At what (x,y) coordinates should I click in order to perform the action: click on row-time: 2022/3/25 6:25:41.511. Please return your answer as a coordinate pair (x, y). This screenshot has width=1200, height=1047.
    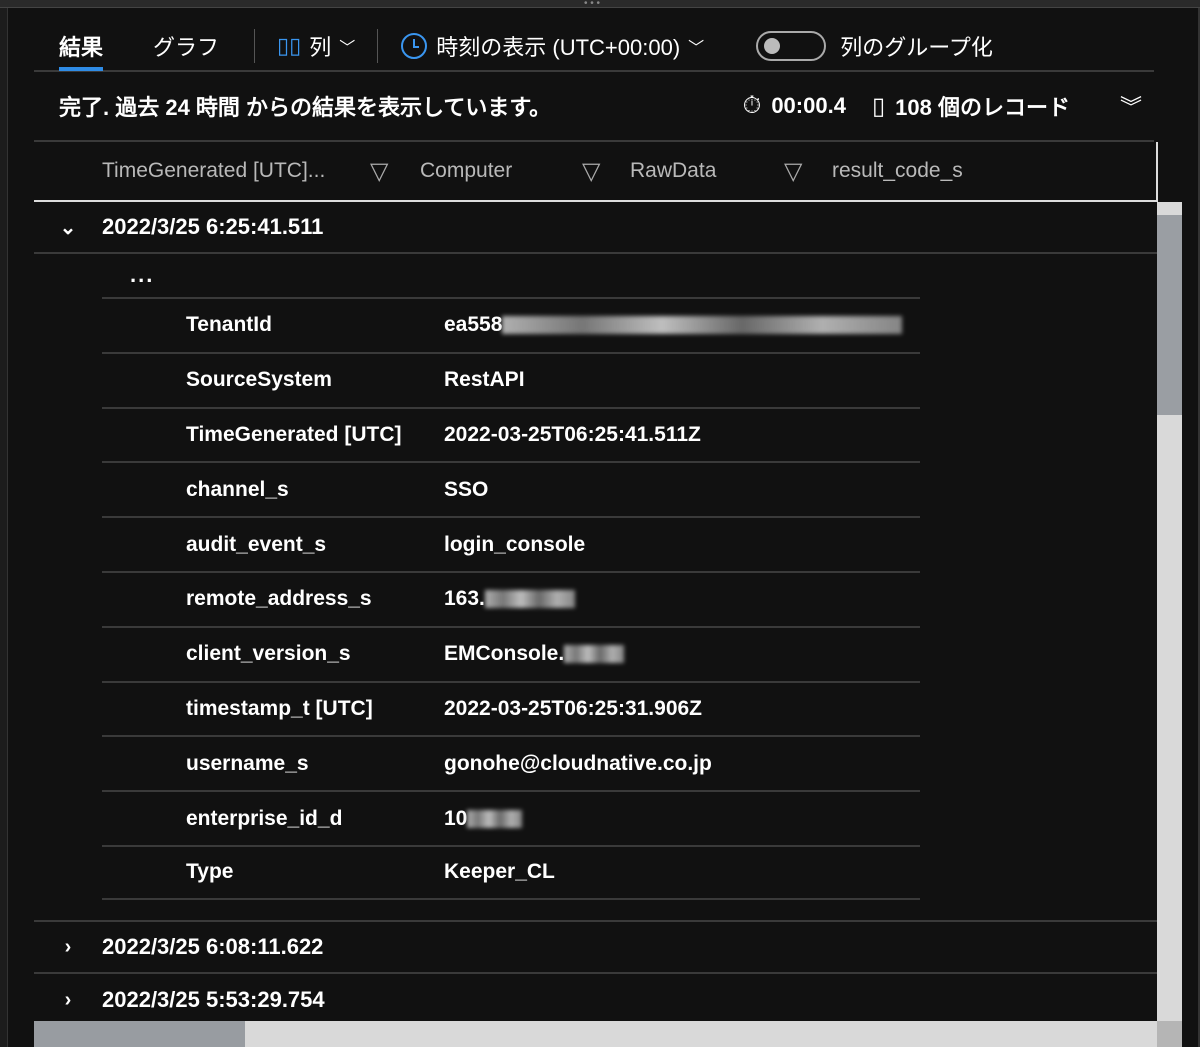
    Looking at the image, I should click on (213, 226).